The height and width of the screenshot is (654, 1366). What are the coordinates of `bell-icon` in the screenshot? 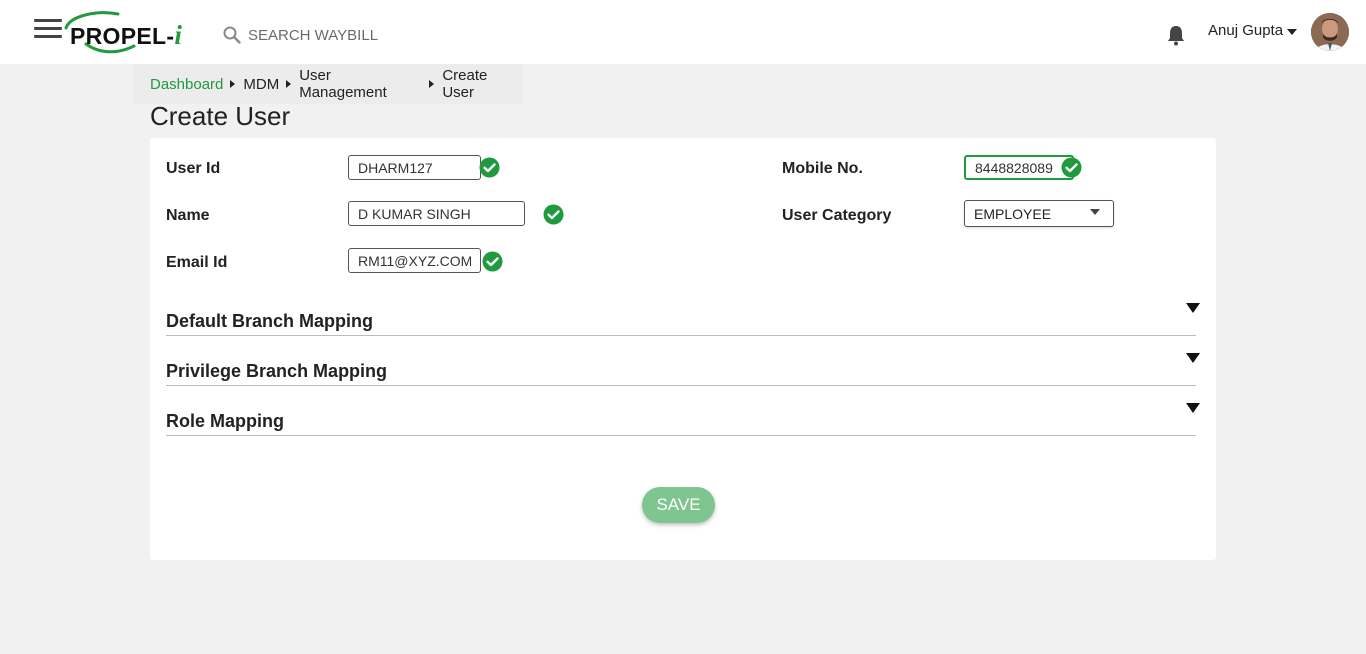 It's located at (1176, 35).